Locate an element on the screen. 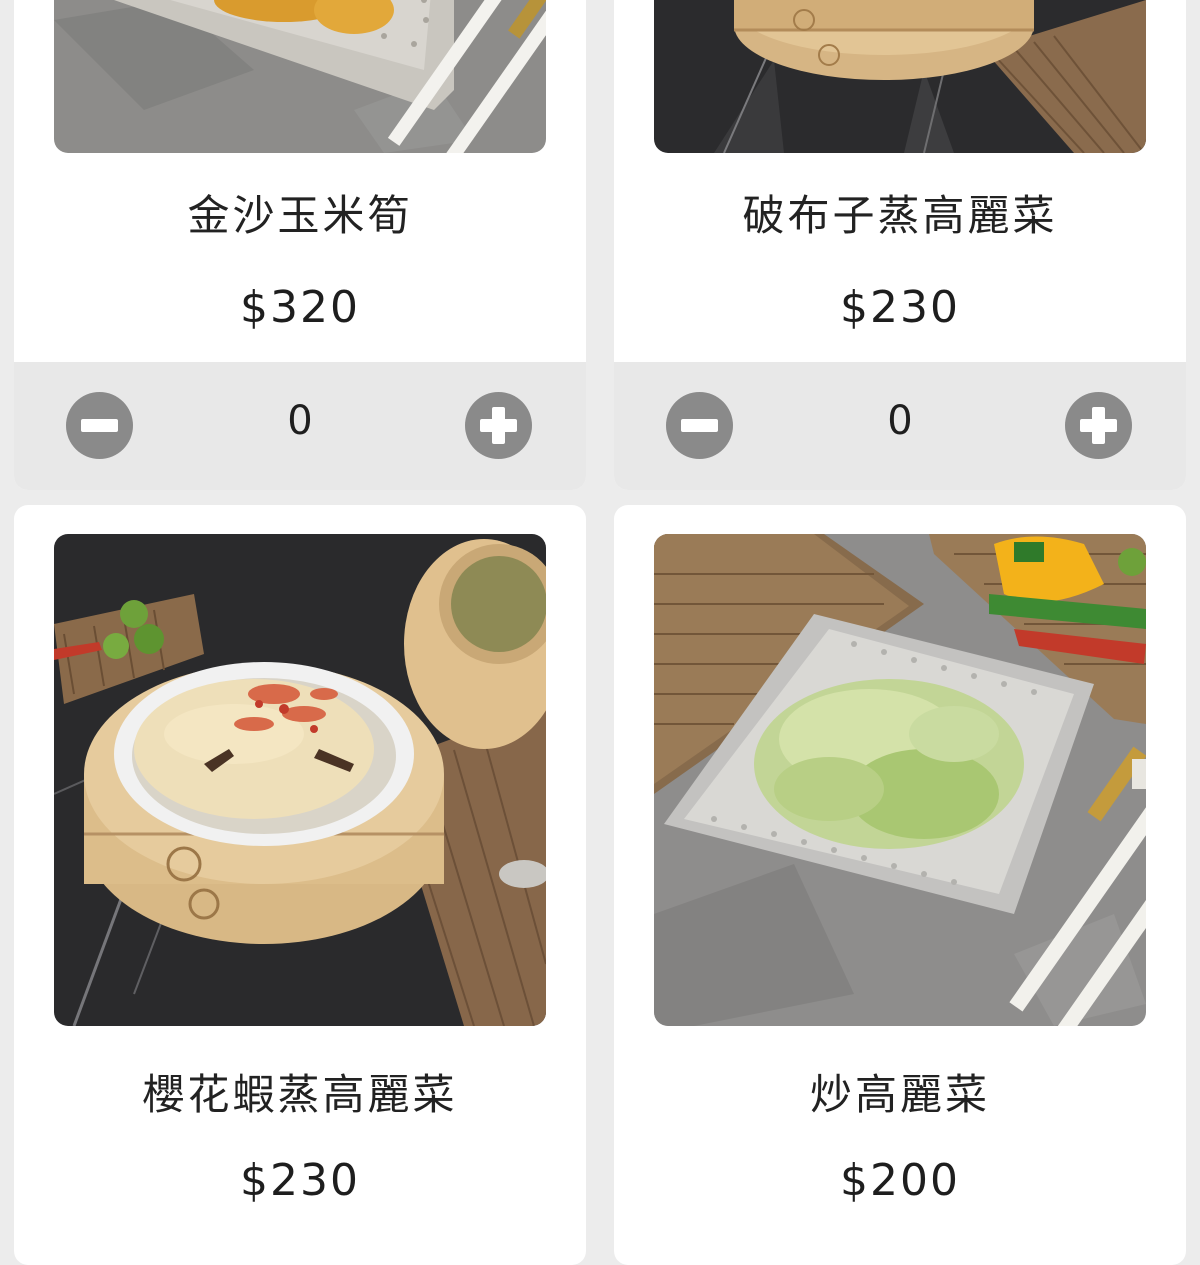  item-name: 櫻花蝦蒸高麗菜 is located at coordinates (300, 1094).